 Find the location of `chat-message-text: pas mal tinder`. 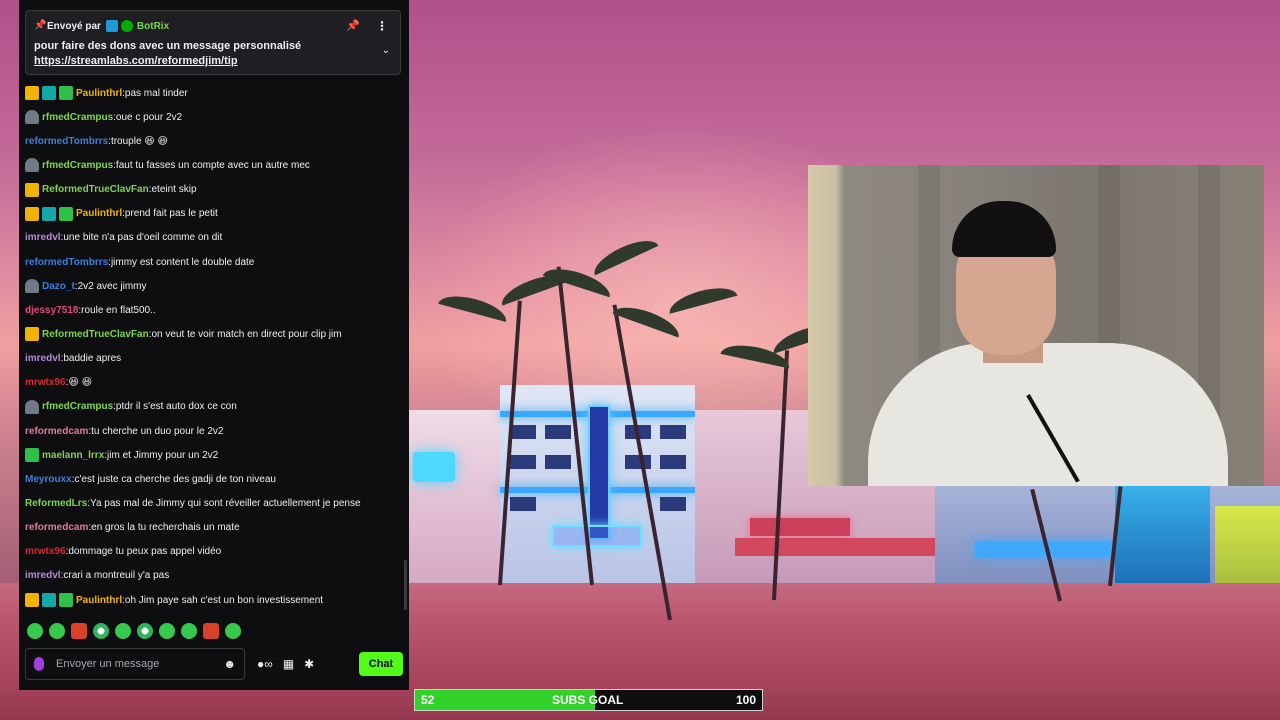

chat-message-text: pas mal tinder is located at coordinates (156, 93).